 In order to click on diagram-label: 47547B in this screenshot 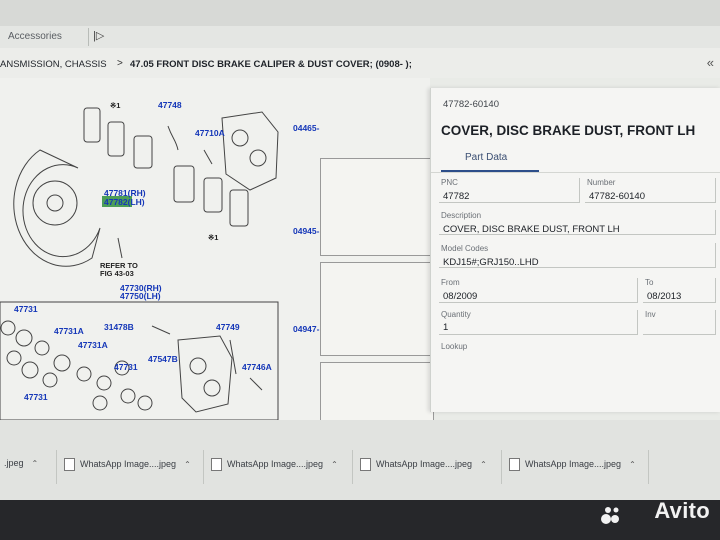, I will do `click(163, 359)`.